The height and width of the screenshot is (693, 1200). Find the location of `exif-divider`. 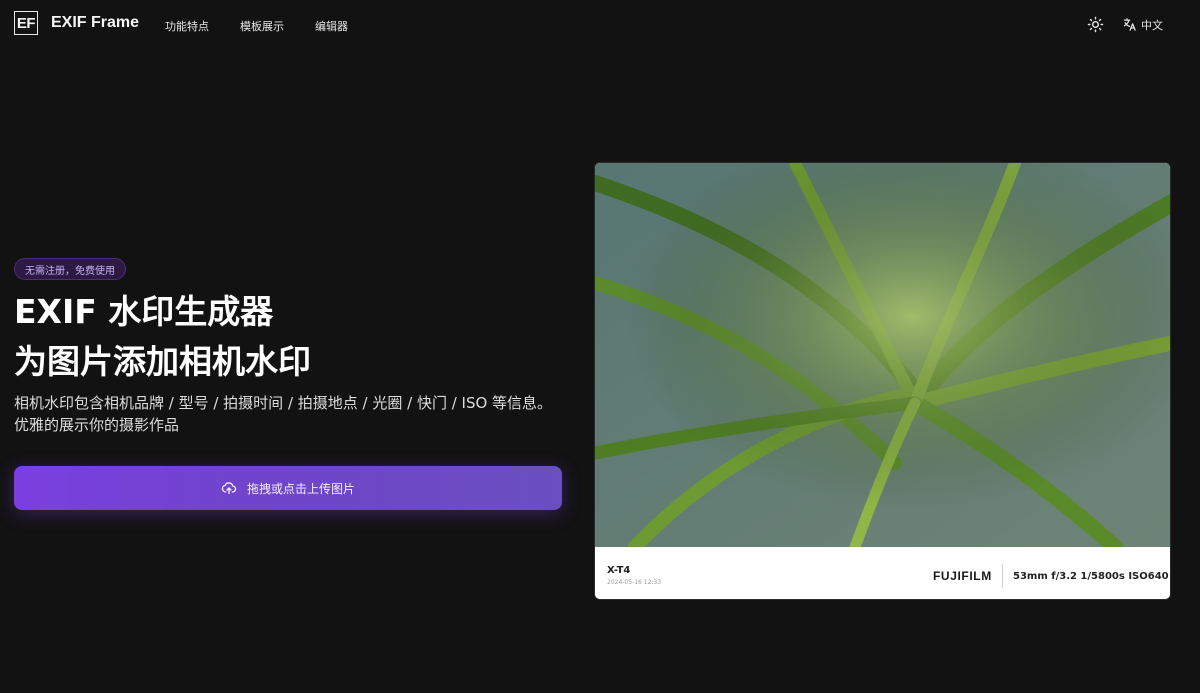

exif-divider is located at coordinates (1002, 576).